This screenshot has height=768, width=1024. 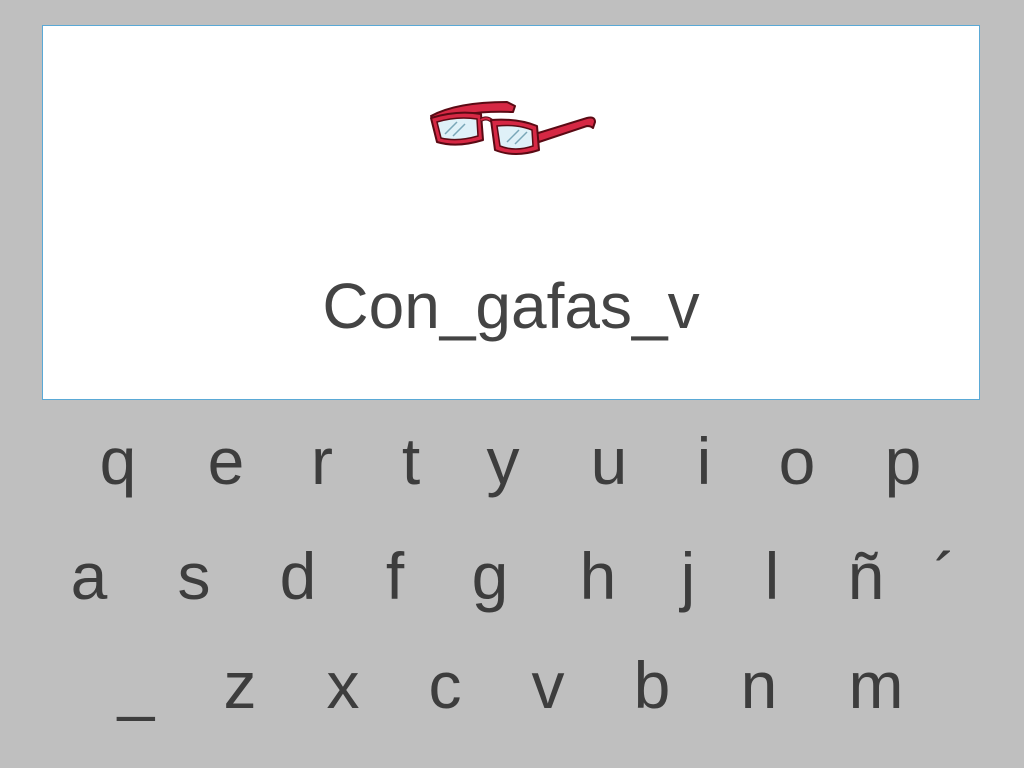 I want to click on key-n-tilde: ñ, so click(x=866, y=576).